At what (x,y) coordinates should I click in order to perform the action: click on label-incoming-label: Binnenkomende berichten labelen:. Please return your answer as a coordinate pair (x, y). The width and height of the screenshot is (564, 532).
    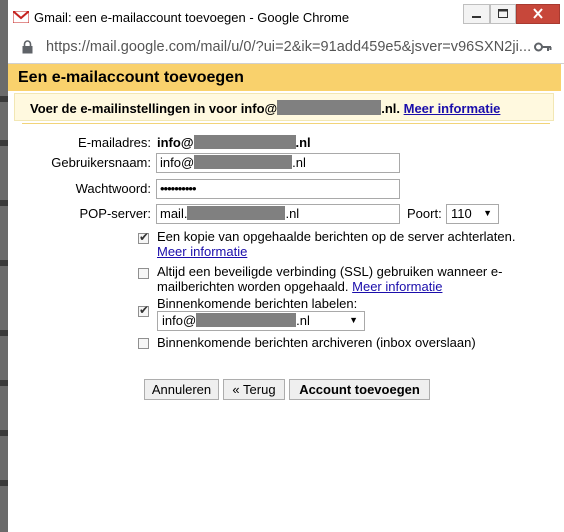
    Looking at the image, I should click on (257, 303).